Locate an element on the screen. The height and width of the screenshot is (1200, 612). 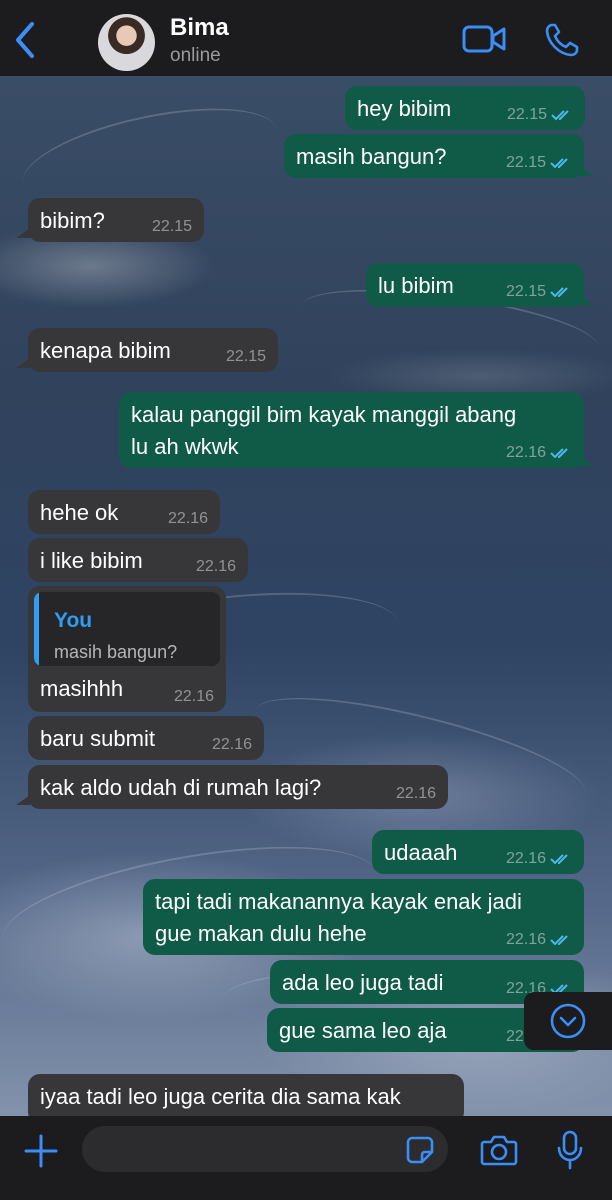
message-text: kak aldo udah di rumah lagi? is located at coordinates (181, 787).